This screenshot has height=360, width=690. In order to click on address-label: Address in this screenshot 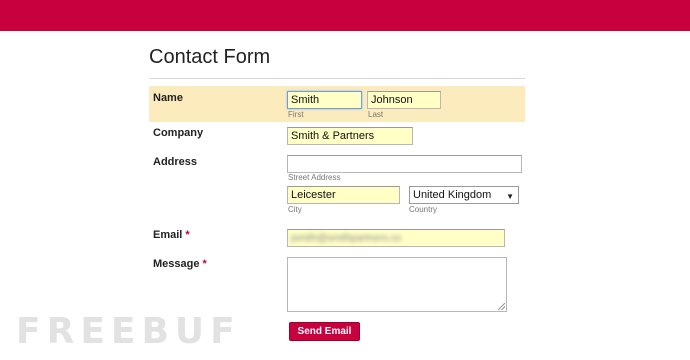, I will do `click(175, 162)`.